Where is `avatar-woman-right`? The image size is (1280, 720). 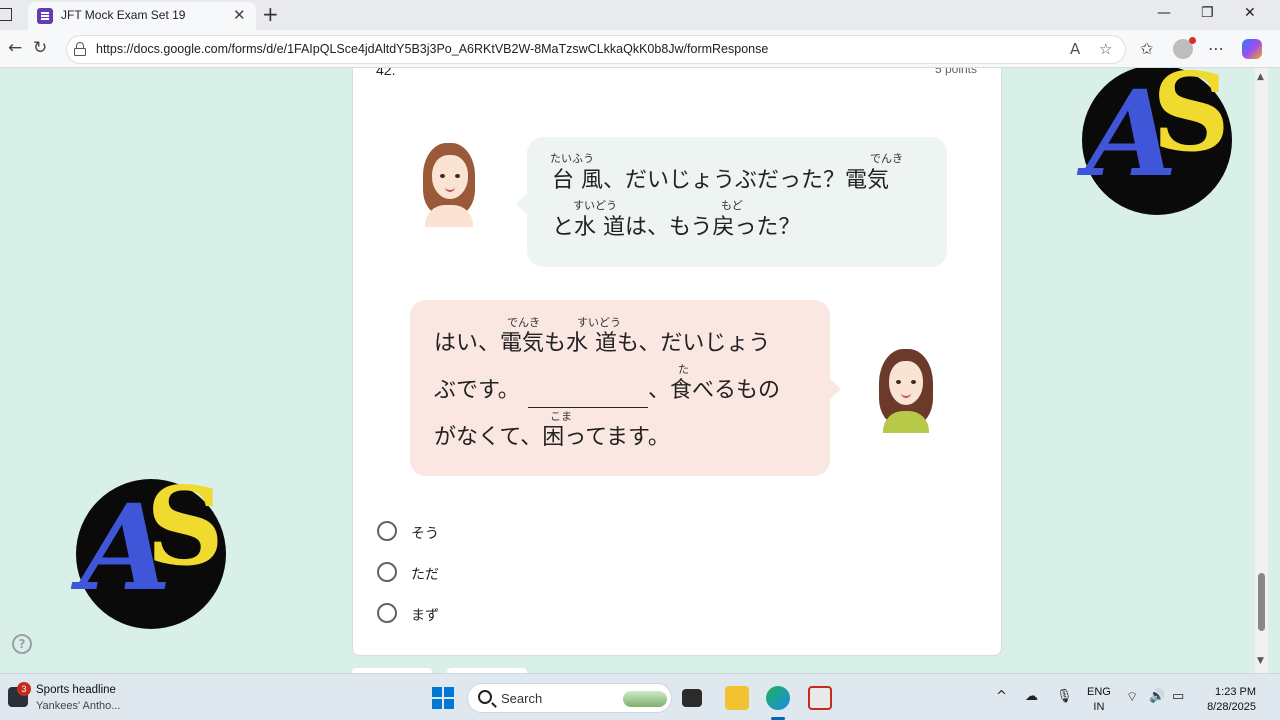 avatar-woman-right is located at coordinates (906, 391).